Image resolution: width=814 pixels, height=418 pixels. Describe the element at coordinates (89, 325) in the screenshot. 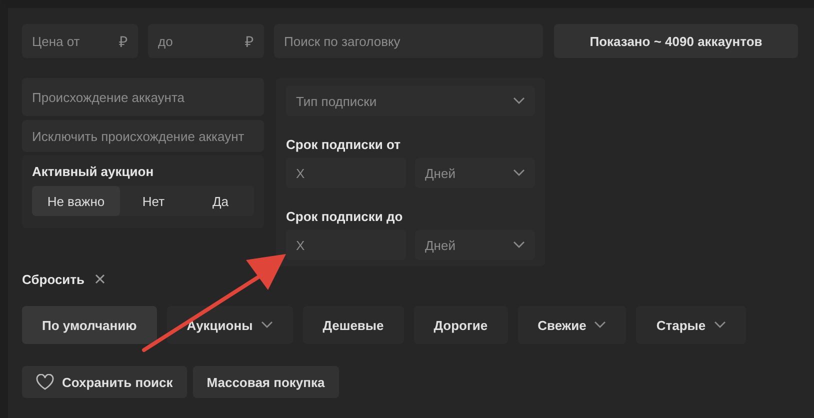

I see `sort-button: По умолчанию` at that location.